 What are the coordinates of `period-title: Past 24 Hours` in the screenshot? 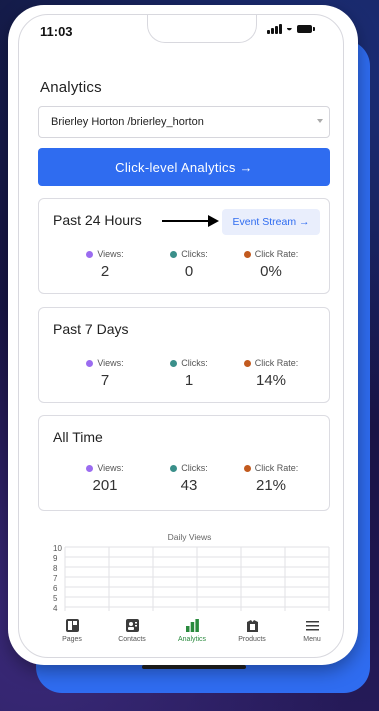 It's located at (97, 220).